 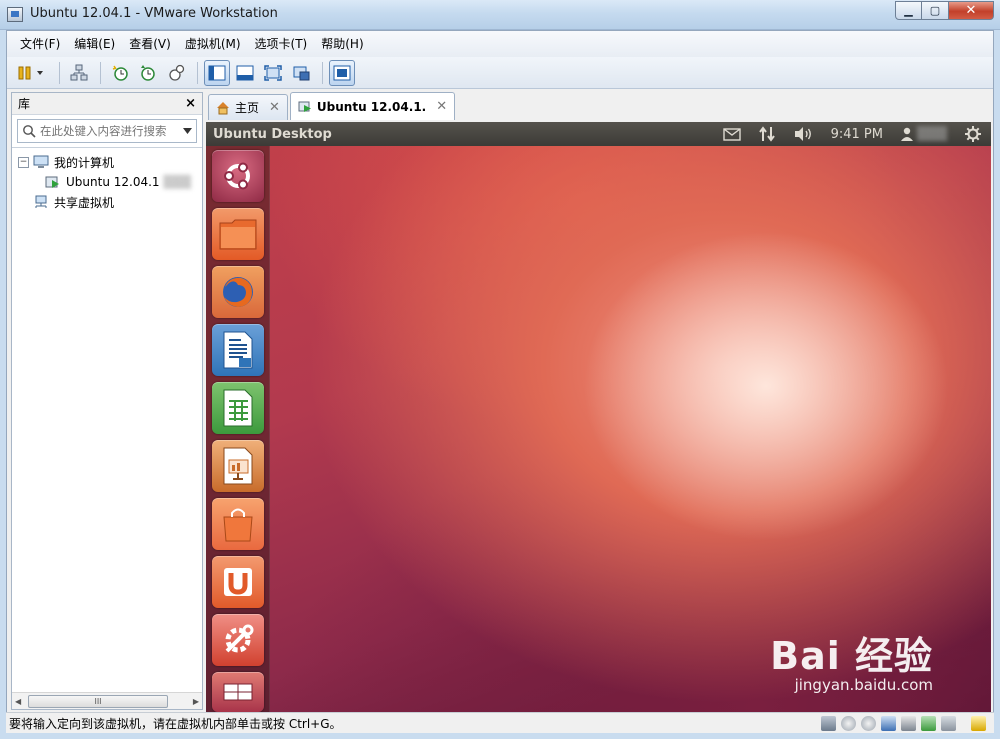 What do you see at coordinates (111, 131) in the screenshot?
I see `library-search-input` at bounding box center [111, 131].